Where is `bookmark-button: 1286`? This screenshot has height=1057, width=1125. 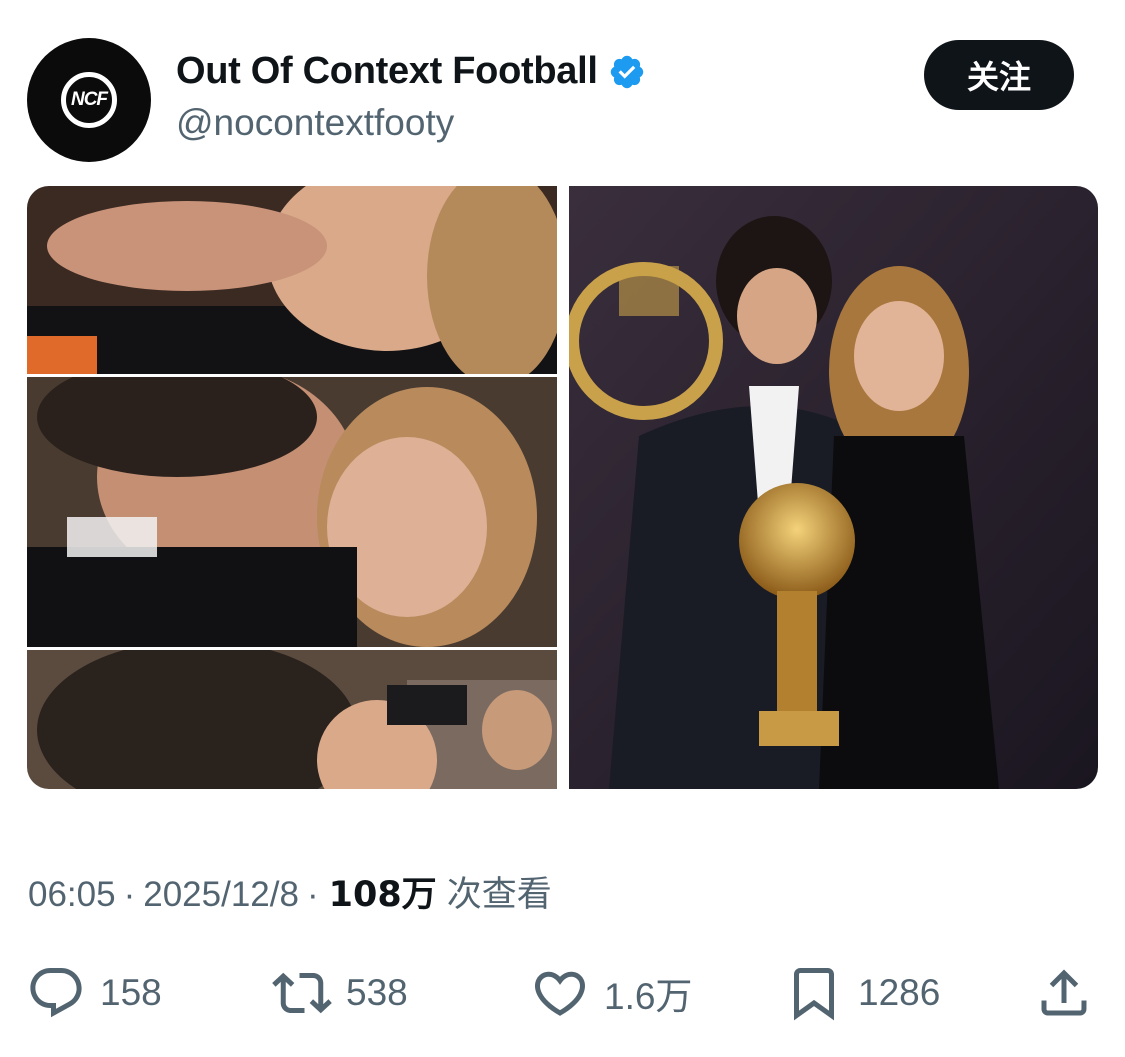
bookmark-button: 1286 is located at coordinates (862, 992).